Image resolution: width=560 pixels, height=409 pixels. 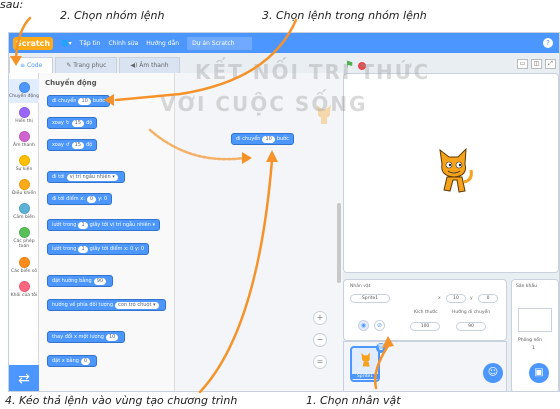 I want to click on arrowhead-step2, so click(x=16, y=61).